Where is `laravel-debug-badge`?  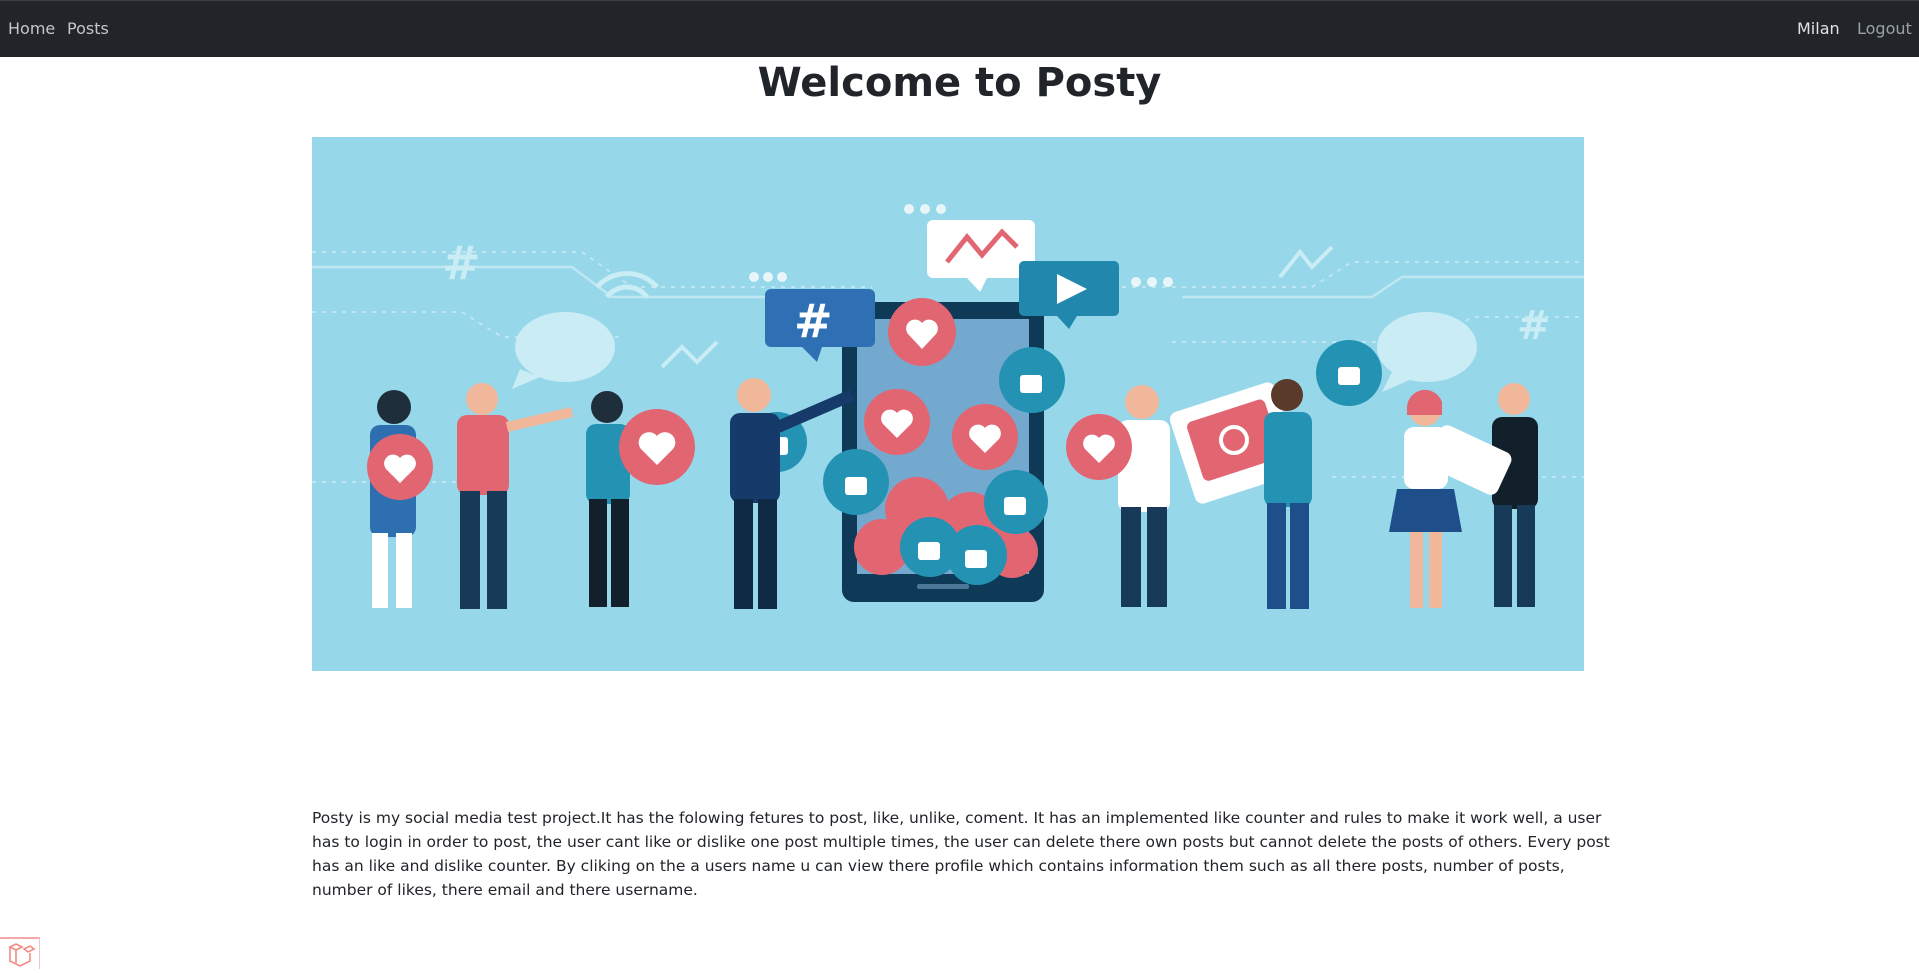
laravel-debug-badge is located at coordinates (20, 953).